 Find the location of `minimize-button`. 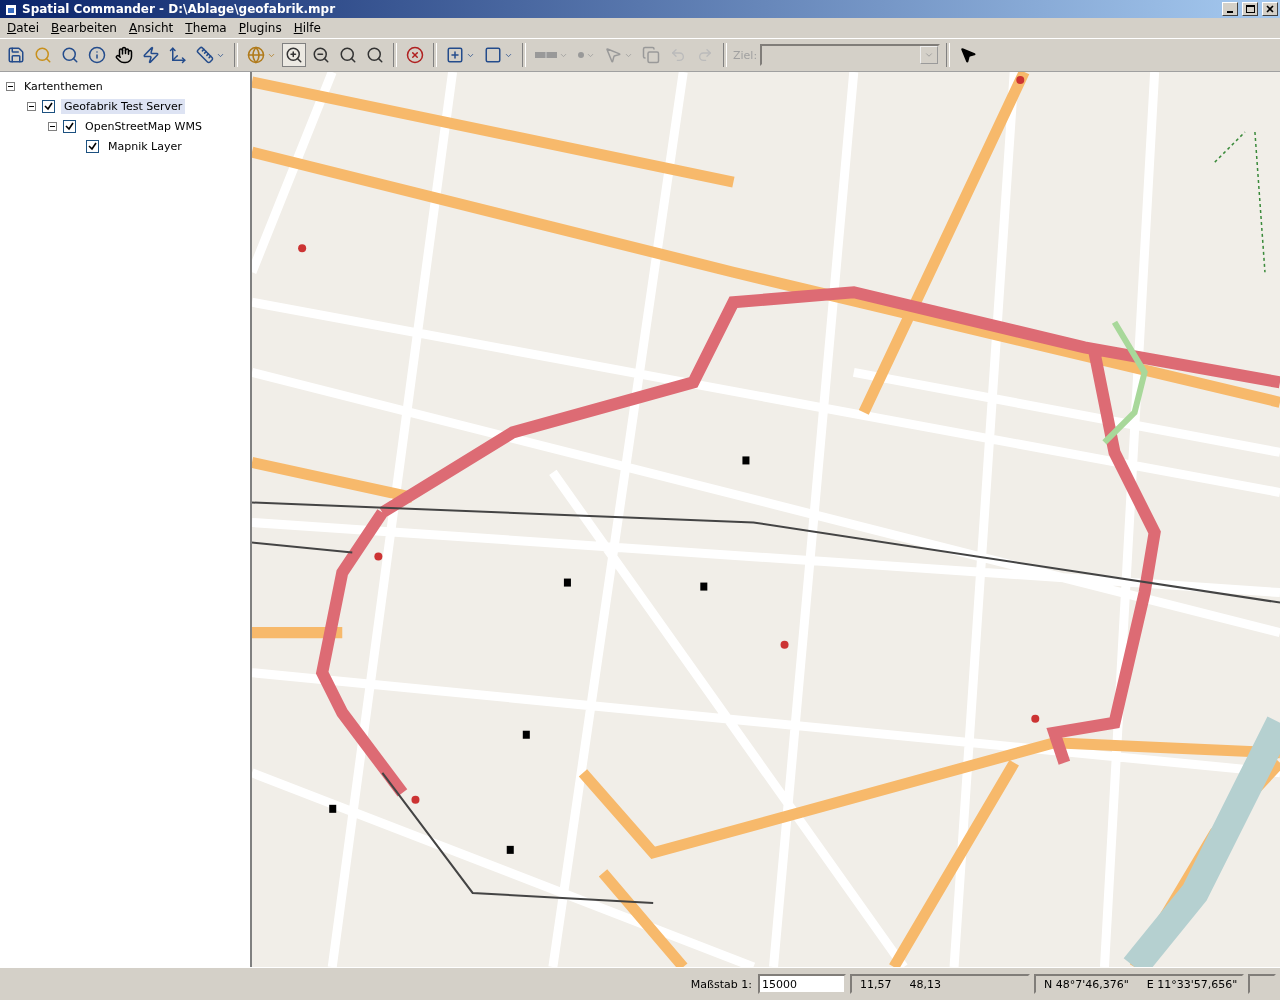

minimize-button is located at coordinates (1230, 9).